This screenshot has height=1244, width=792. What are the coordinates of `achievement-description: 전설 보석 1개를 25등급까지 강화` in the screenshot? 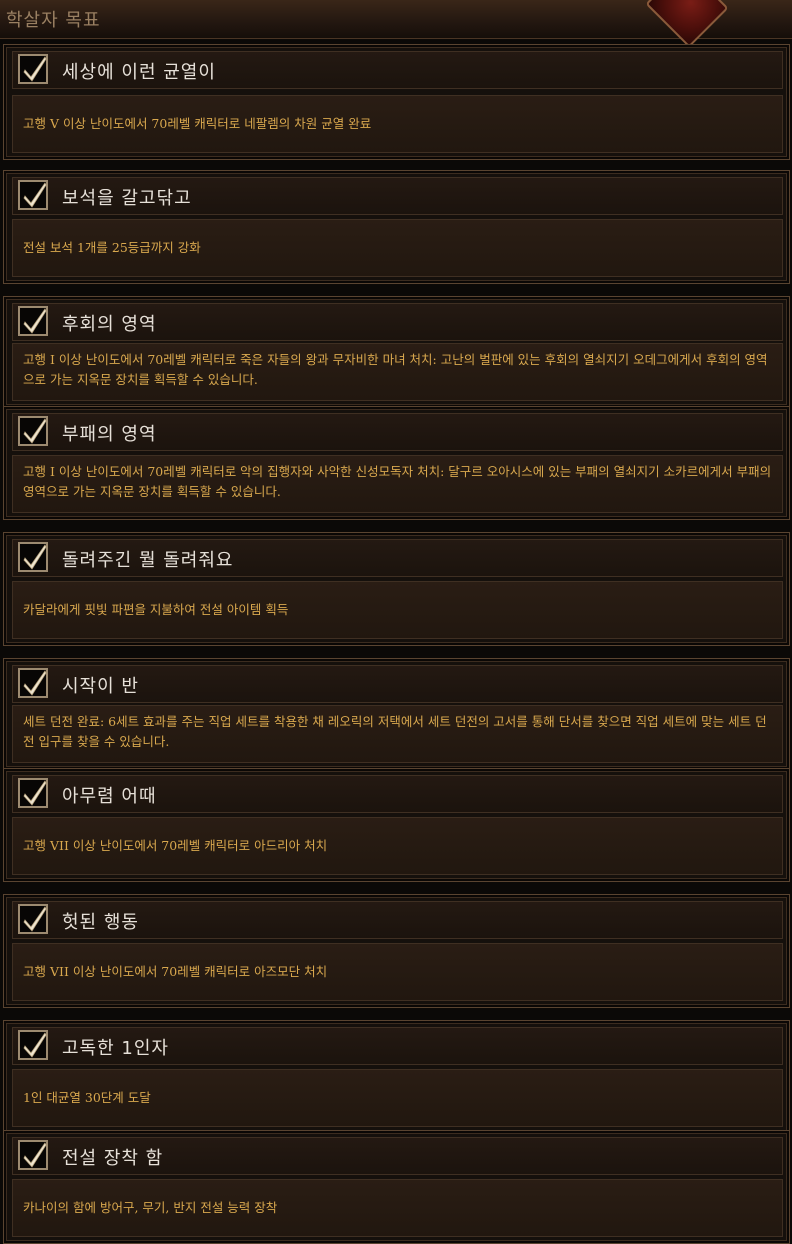 It's located at (112, 247).